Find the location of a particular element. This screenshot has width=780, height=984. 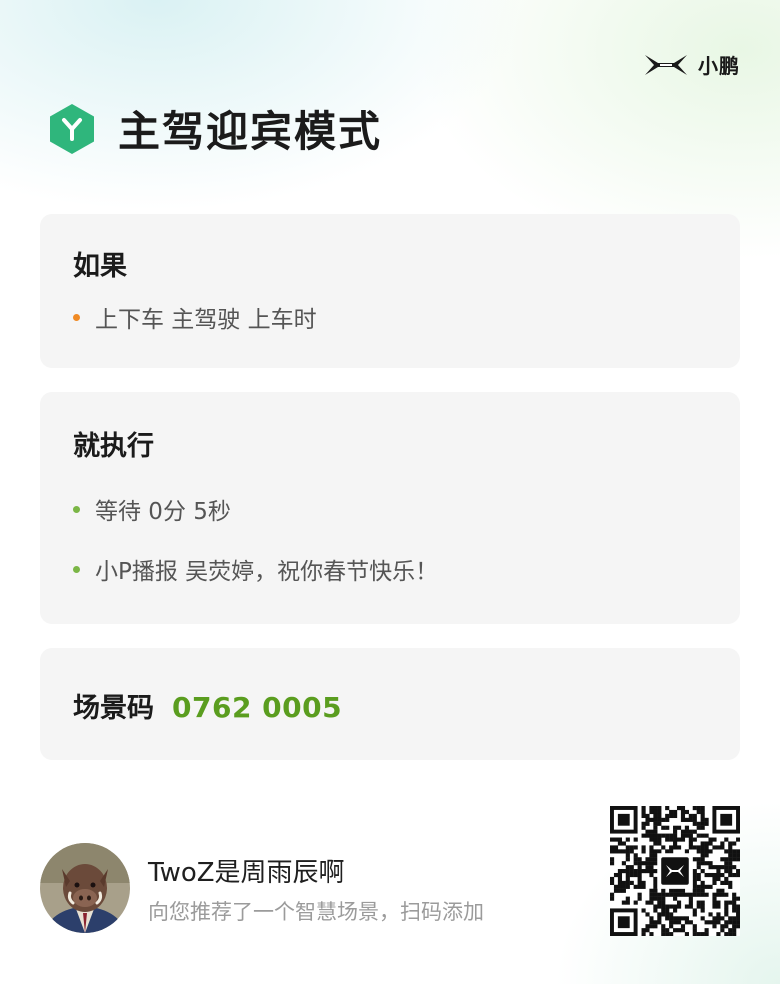

action-item: 小P播报 吴荧婷，祝你春节快乐！ is located at coordinates (255, 569).